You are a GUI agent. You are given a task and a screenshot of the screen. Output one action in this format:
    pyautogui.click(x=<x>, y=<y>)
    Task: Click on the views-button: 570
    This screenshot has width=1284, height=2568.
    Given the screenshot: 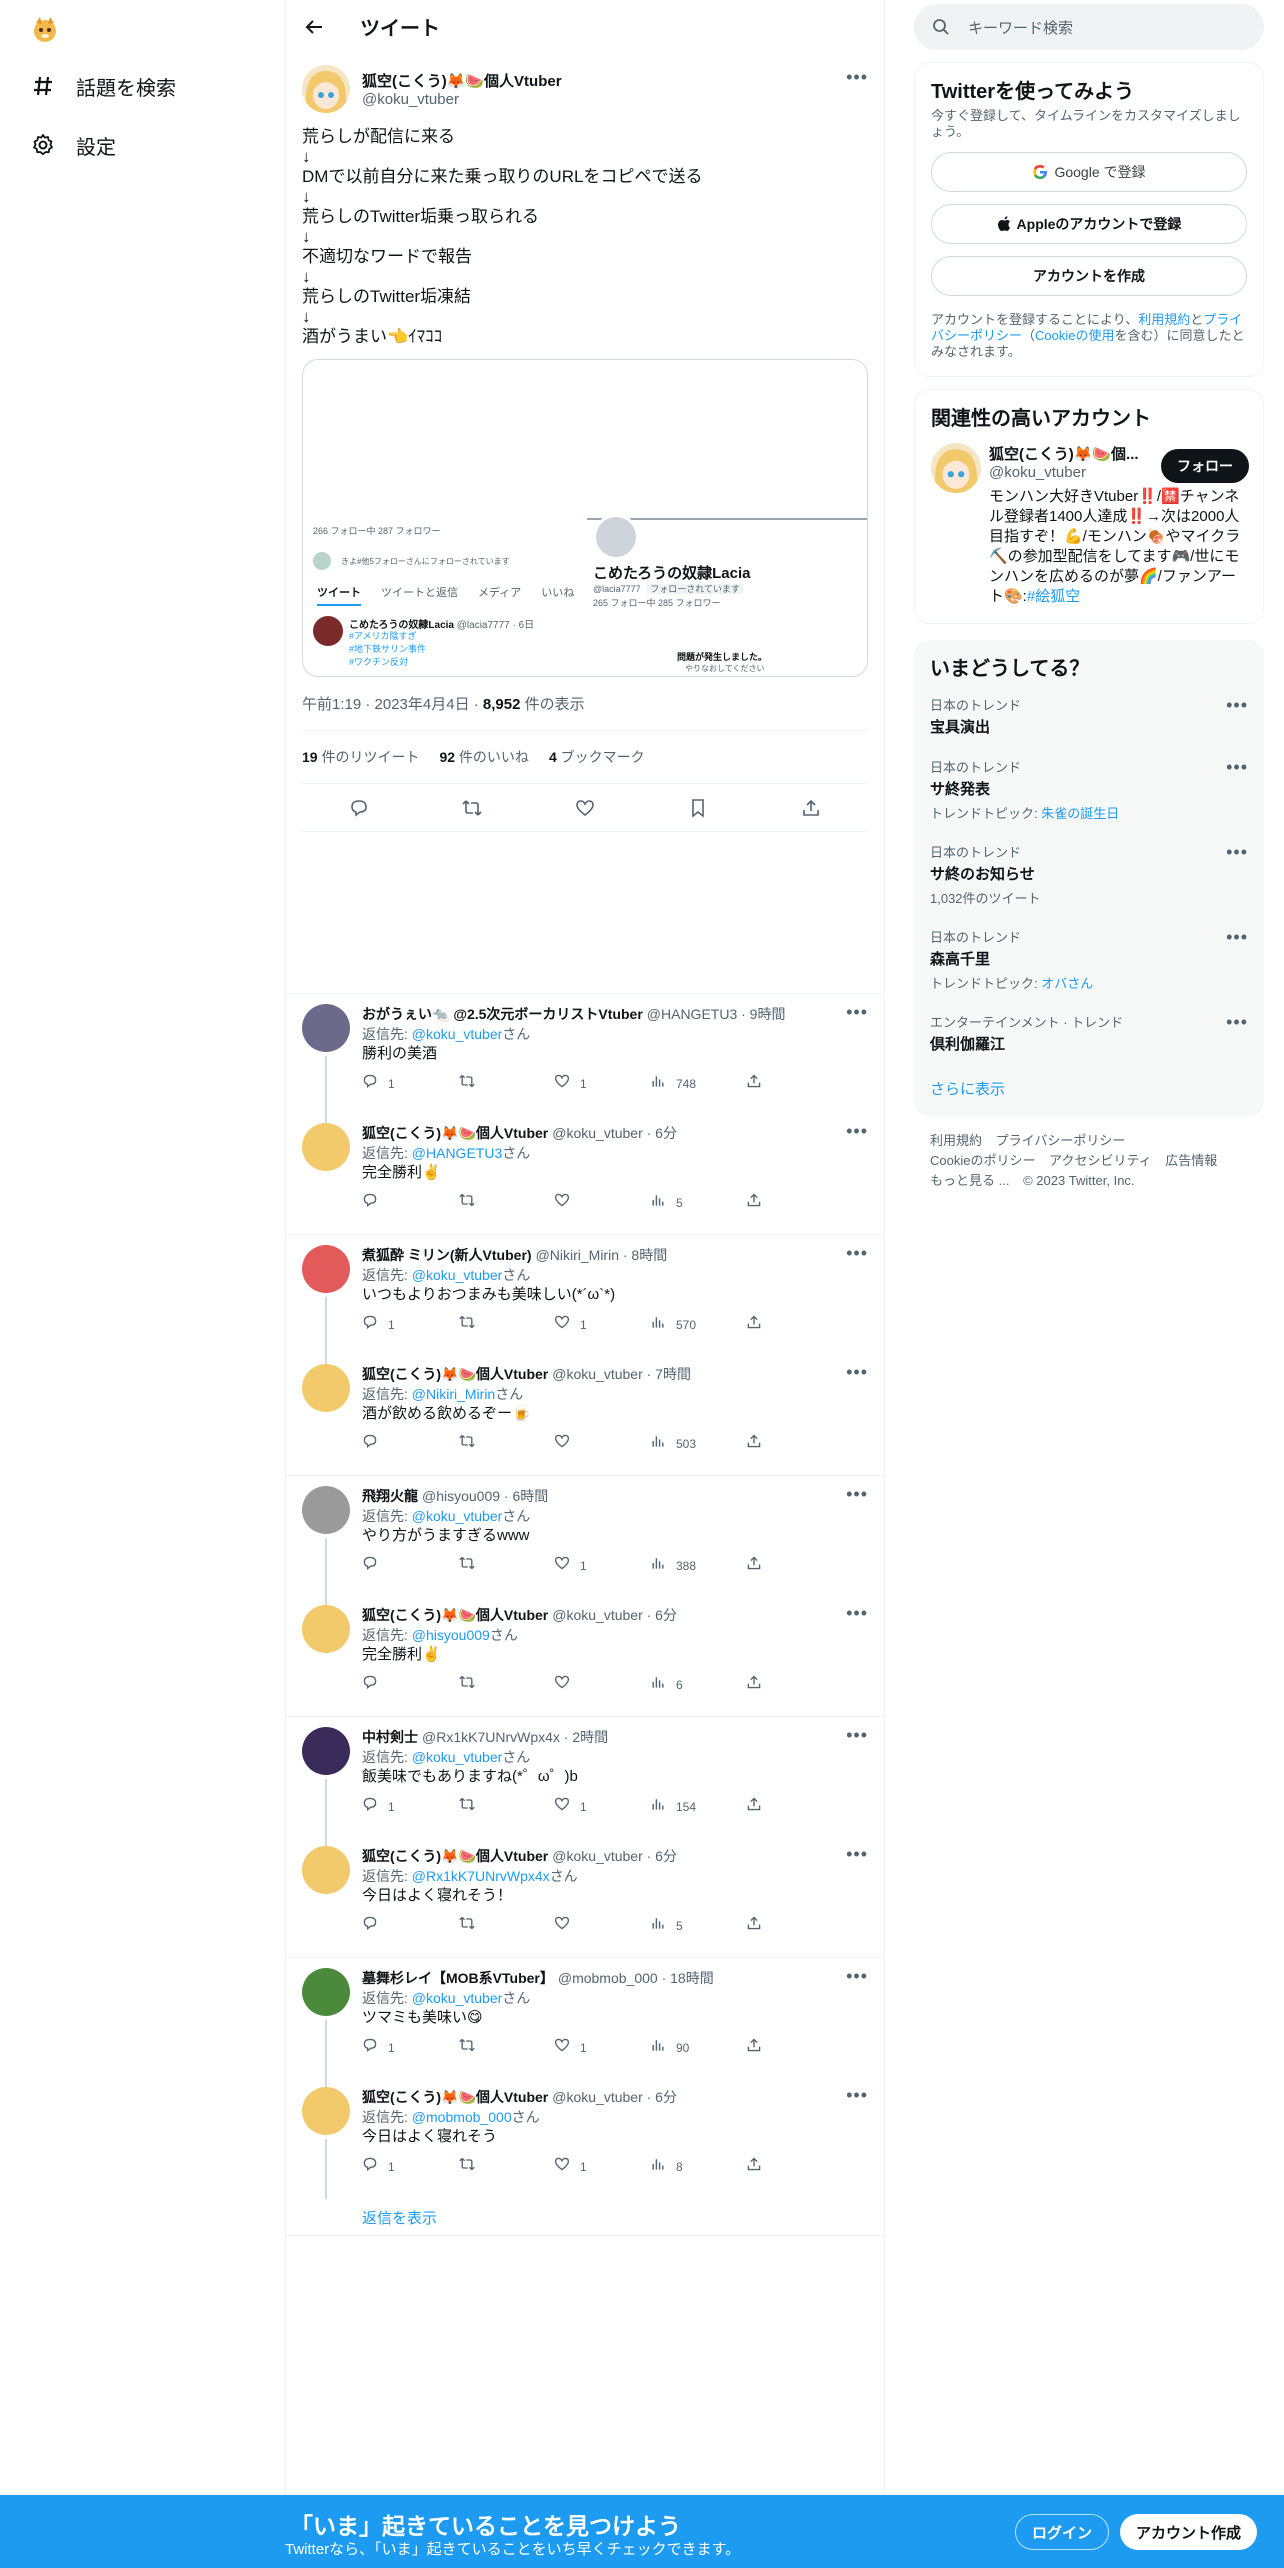 What is the action you would take?
    pyautogui.click(x=698, y=1325)
    